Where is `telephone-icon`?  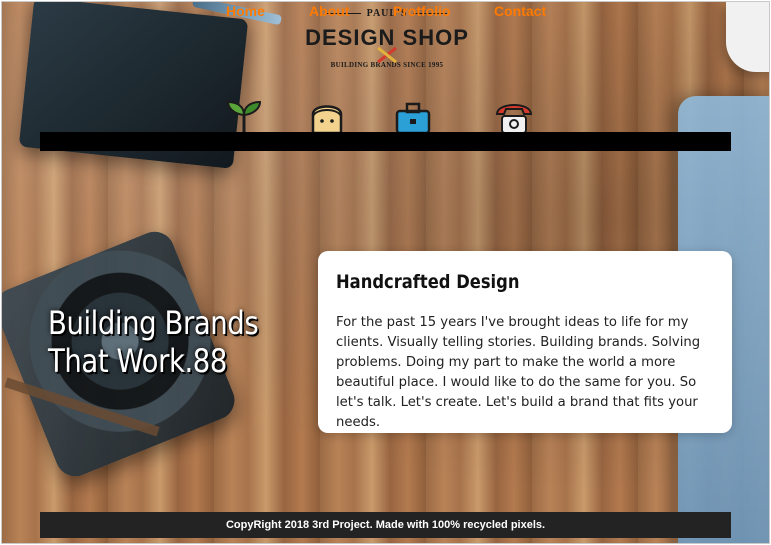 telephone-icon is located at coordinates (514, 118).